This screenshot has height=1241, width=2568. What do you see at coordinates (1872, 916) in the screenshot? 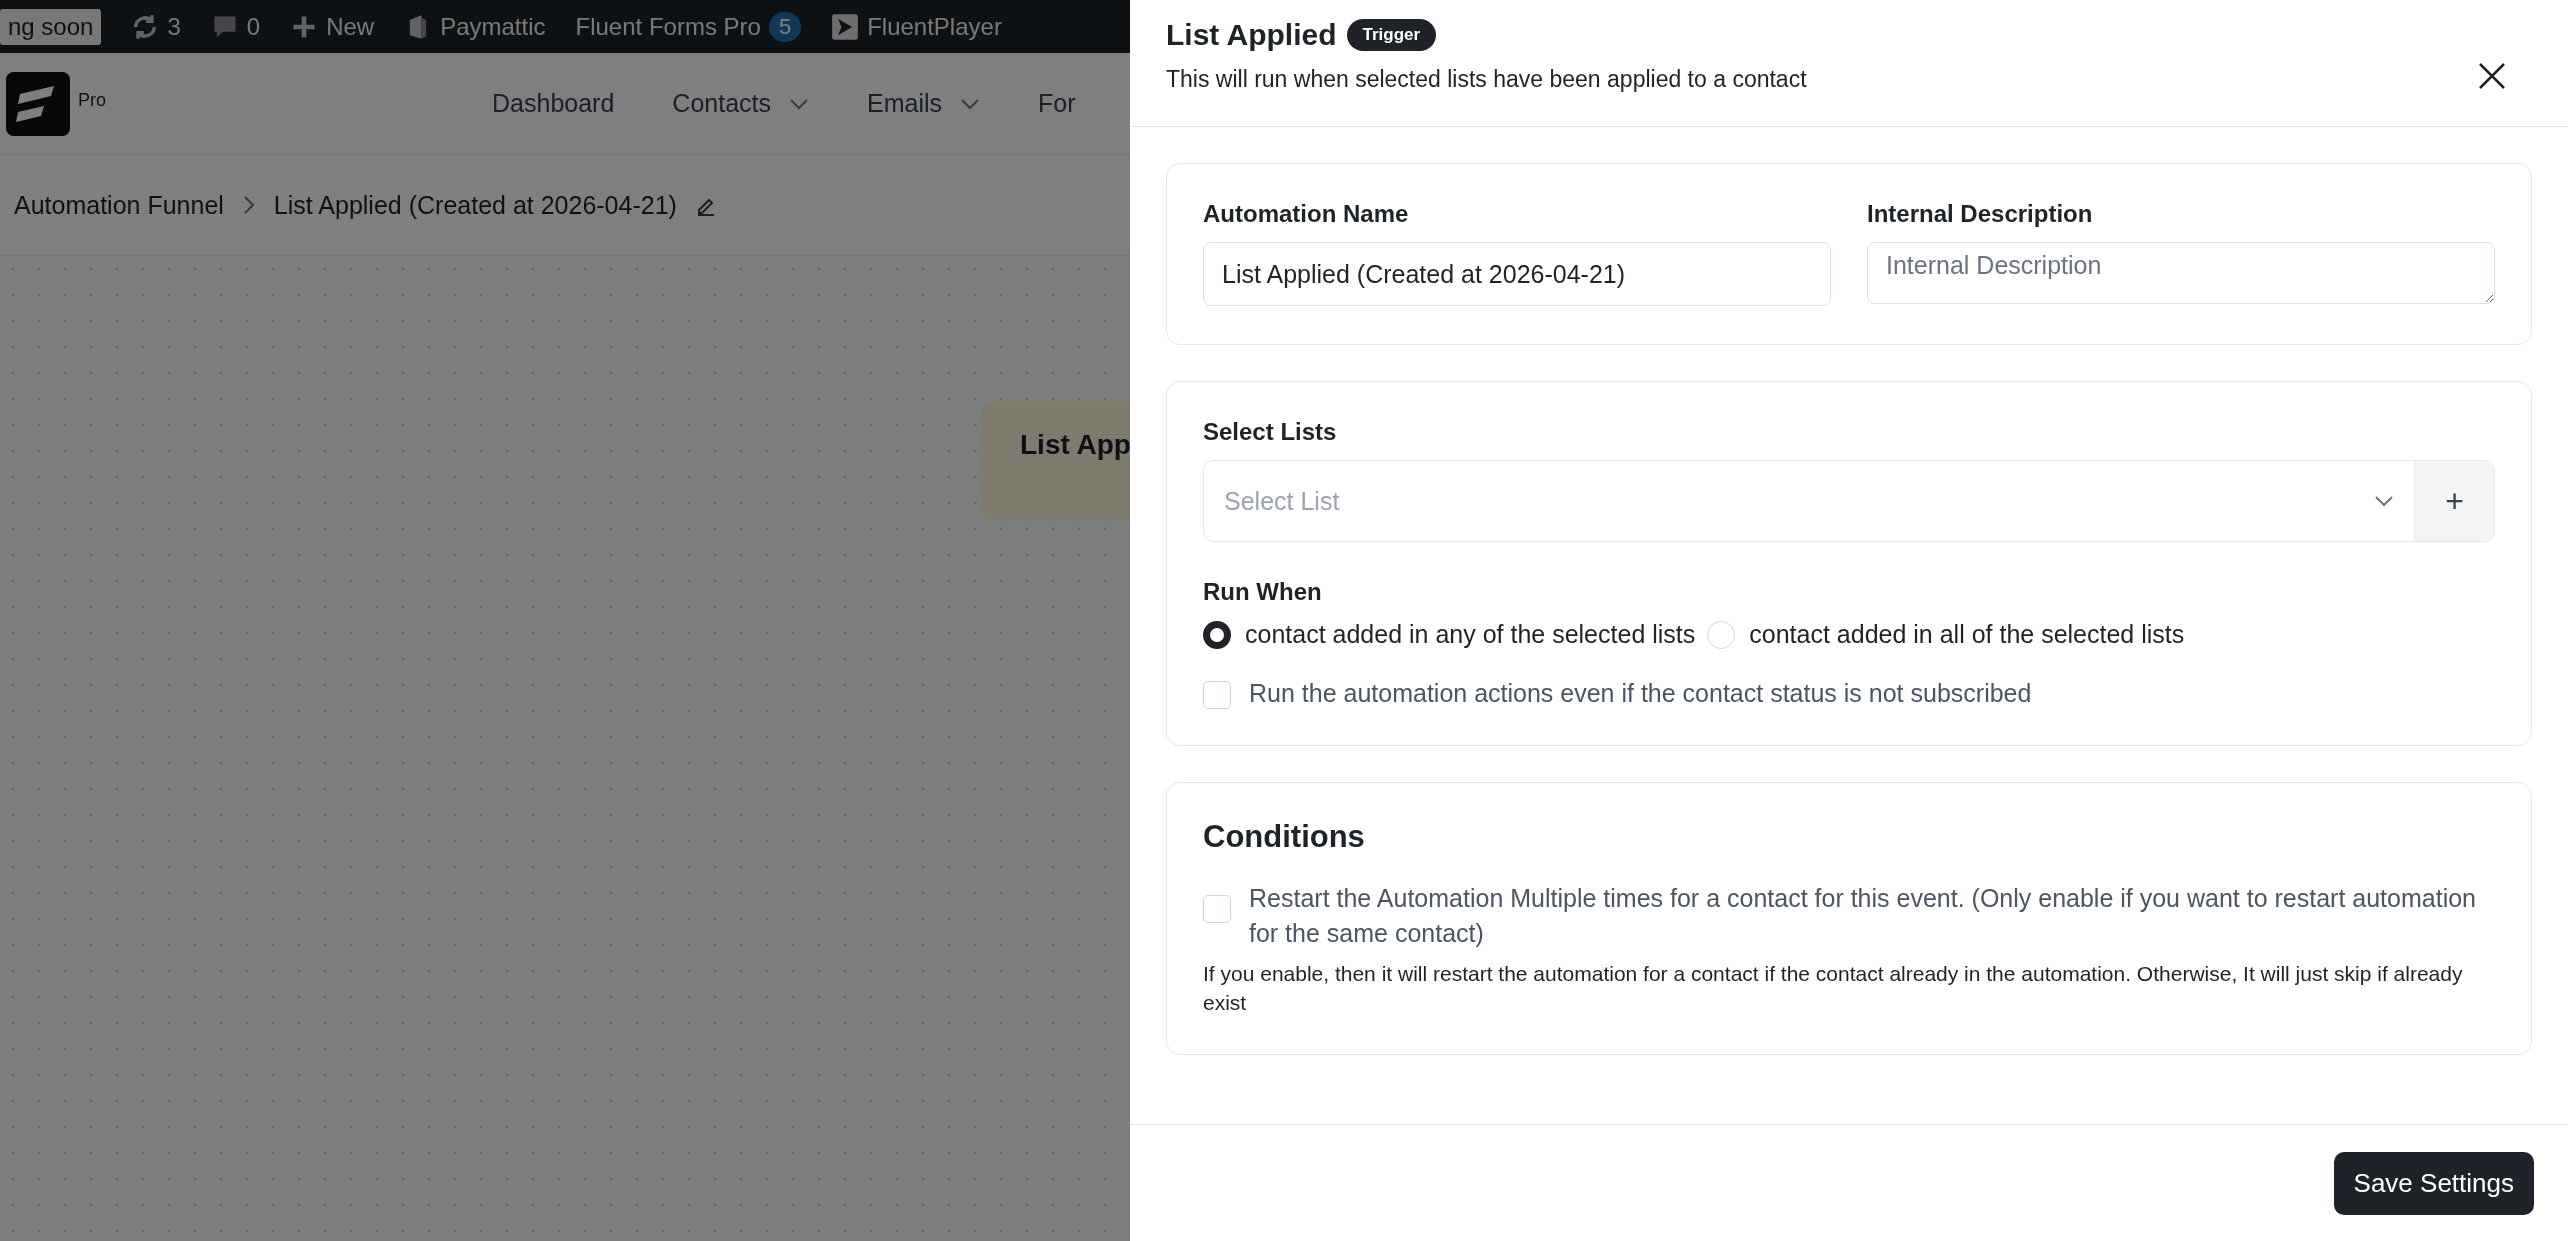
I see `checkbox-label: Restart the Automation Multiple times for a contact for this event. (Only enable if you want to restart automation for the same contact)` at bounding box center [1872, 916].